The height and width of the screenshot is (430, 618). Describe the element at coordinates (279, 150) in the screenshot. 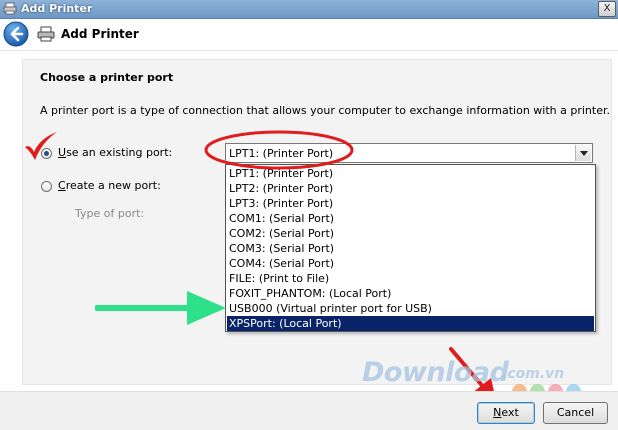

I see `red-ellipse-annotation` at that location.